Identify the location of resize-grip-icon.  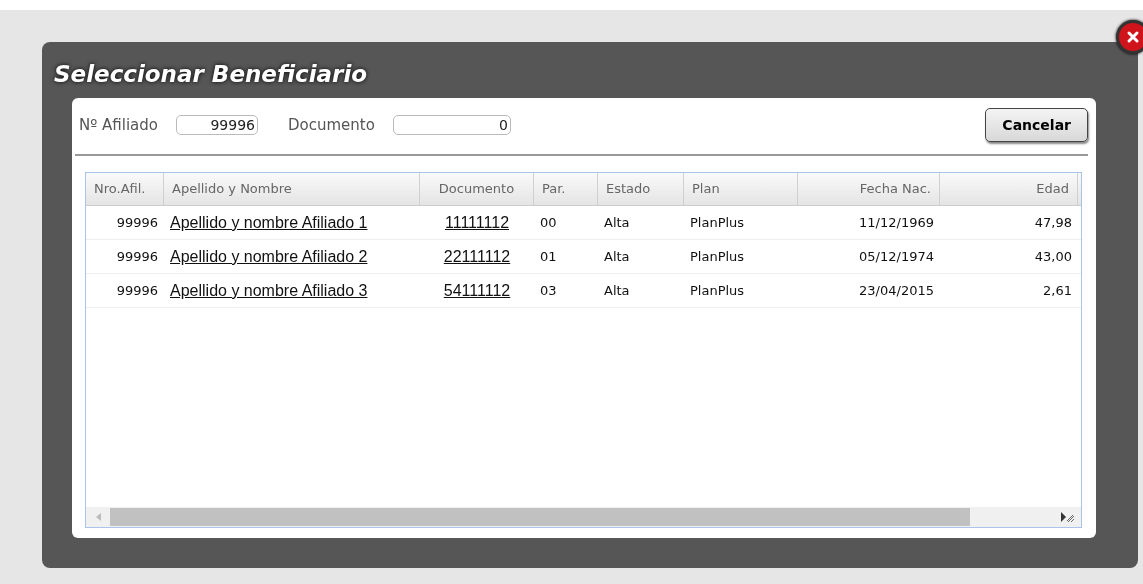
(1068, 517).